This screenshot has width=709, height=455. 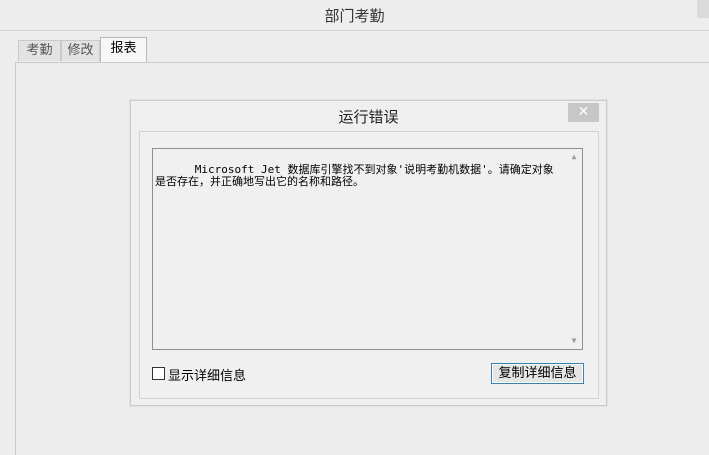 What do you see at coordinates (574, 157) in the screenshot?
I see `scroll-up-icon: ▲` at bounding box center [574, 157].